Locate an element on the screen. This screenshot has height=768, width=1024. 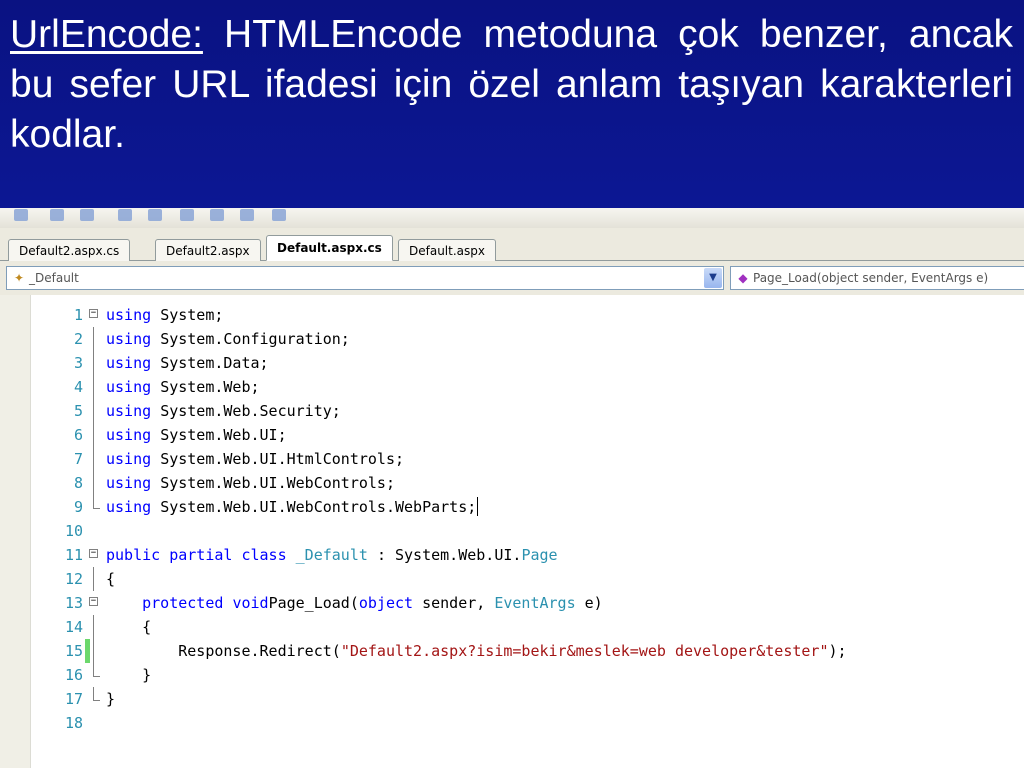
code-text: using System.Configuration; is located at coordinates (228, 339).